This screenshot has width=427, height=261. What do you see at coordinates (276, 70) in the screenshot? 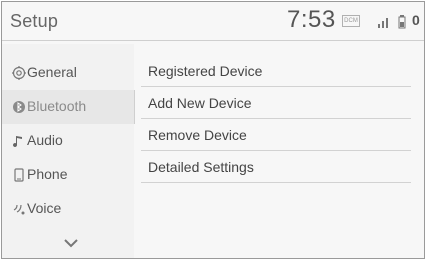
I see `menu-item-registered-device: Registered Device` at bounding box center [276, 70].